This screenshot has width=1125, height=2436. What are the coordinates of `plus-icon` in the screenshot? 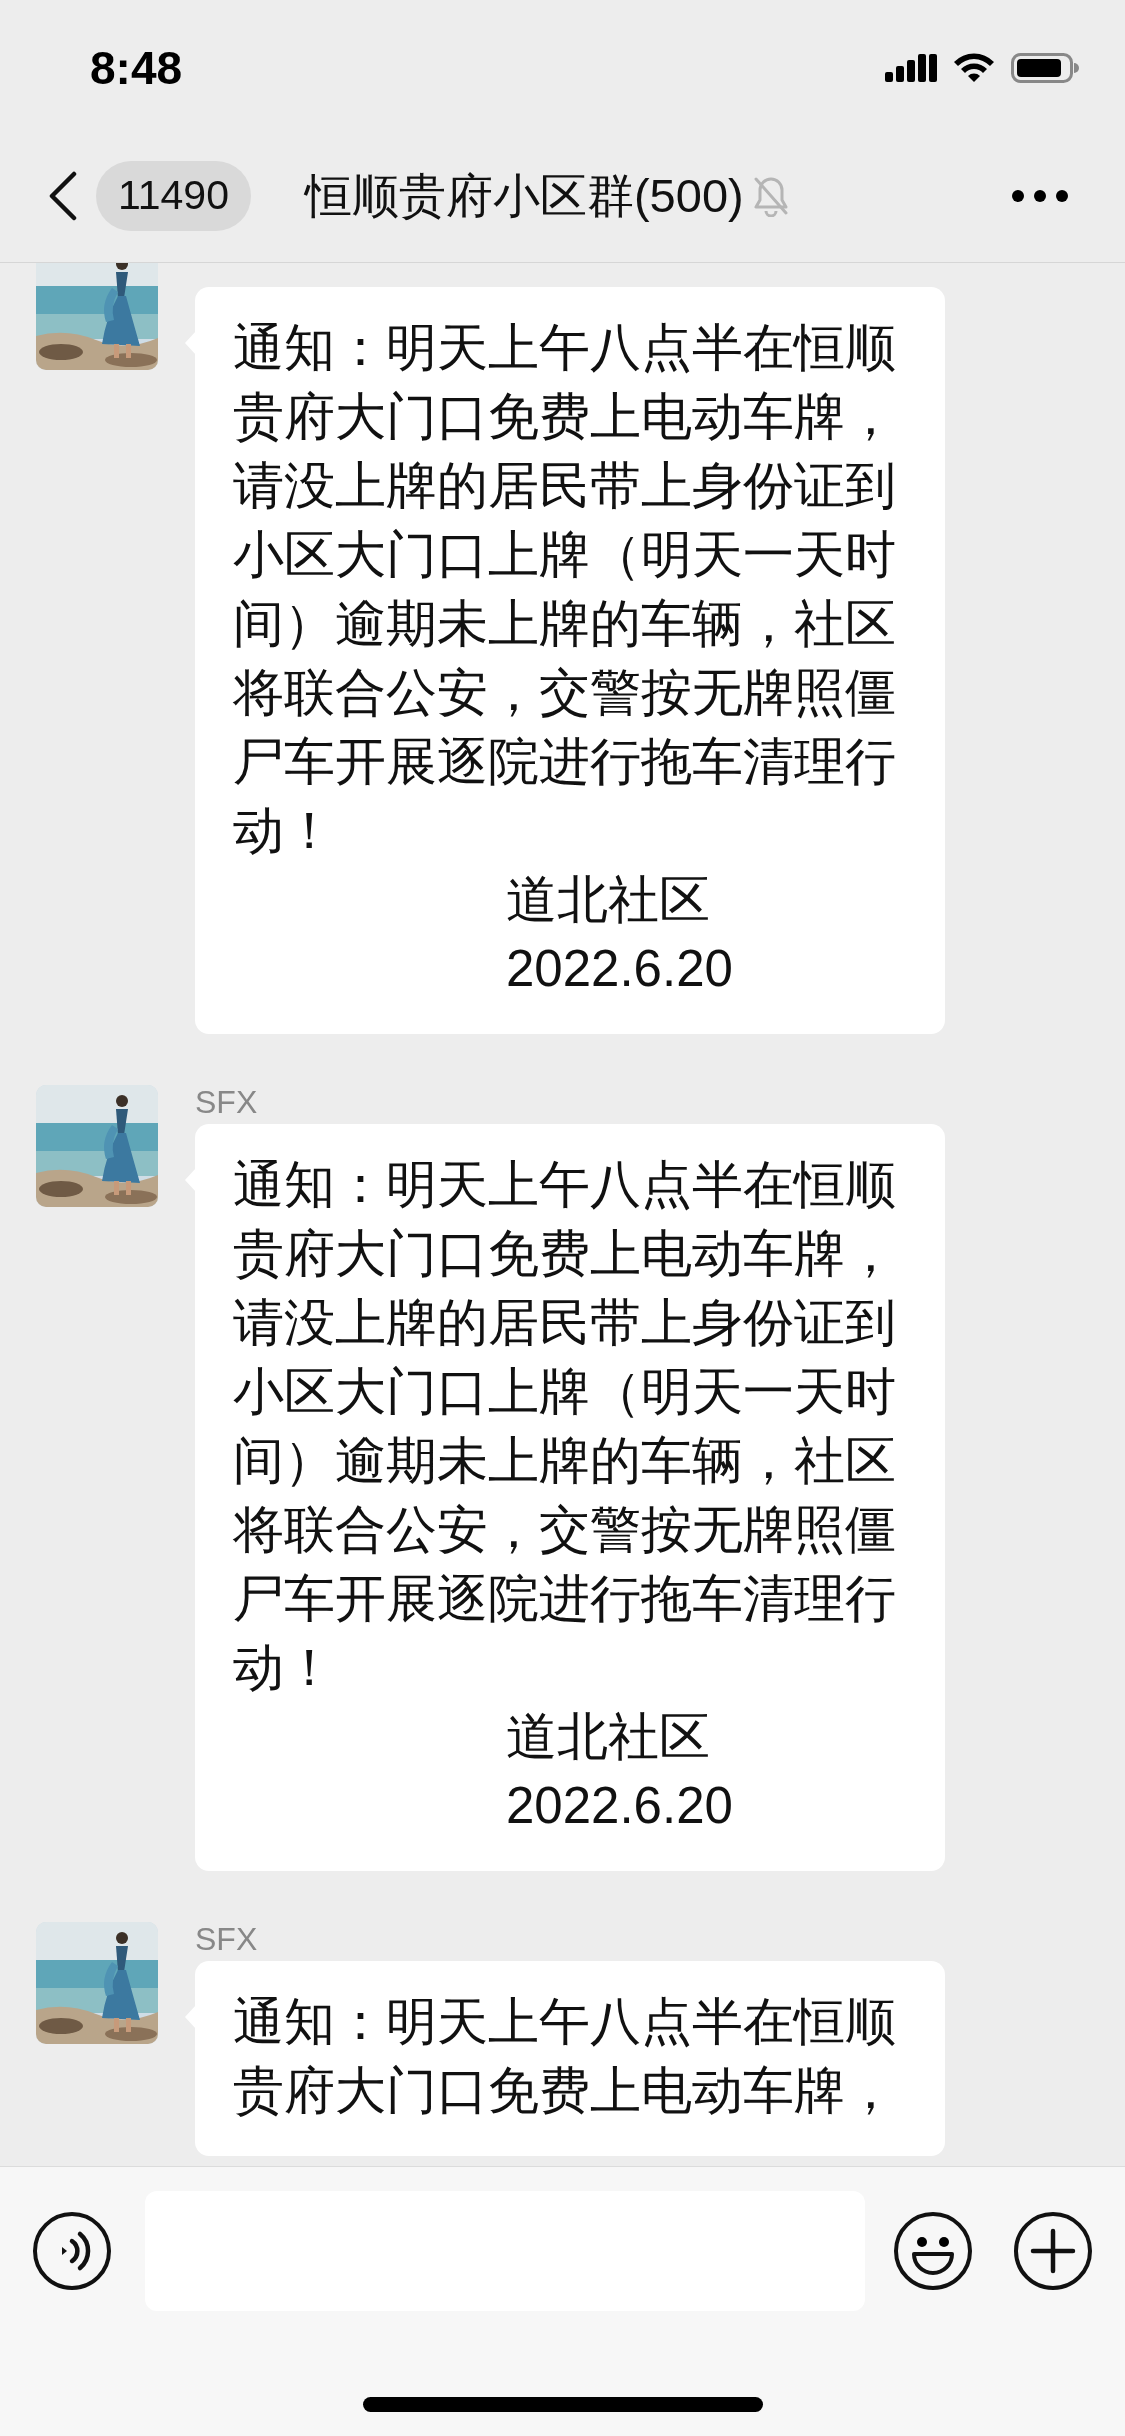 It's located at (1053, 2251).